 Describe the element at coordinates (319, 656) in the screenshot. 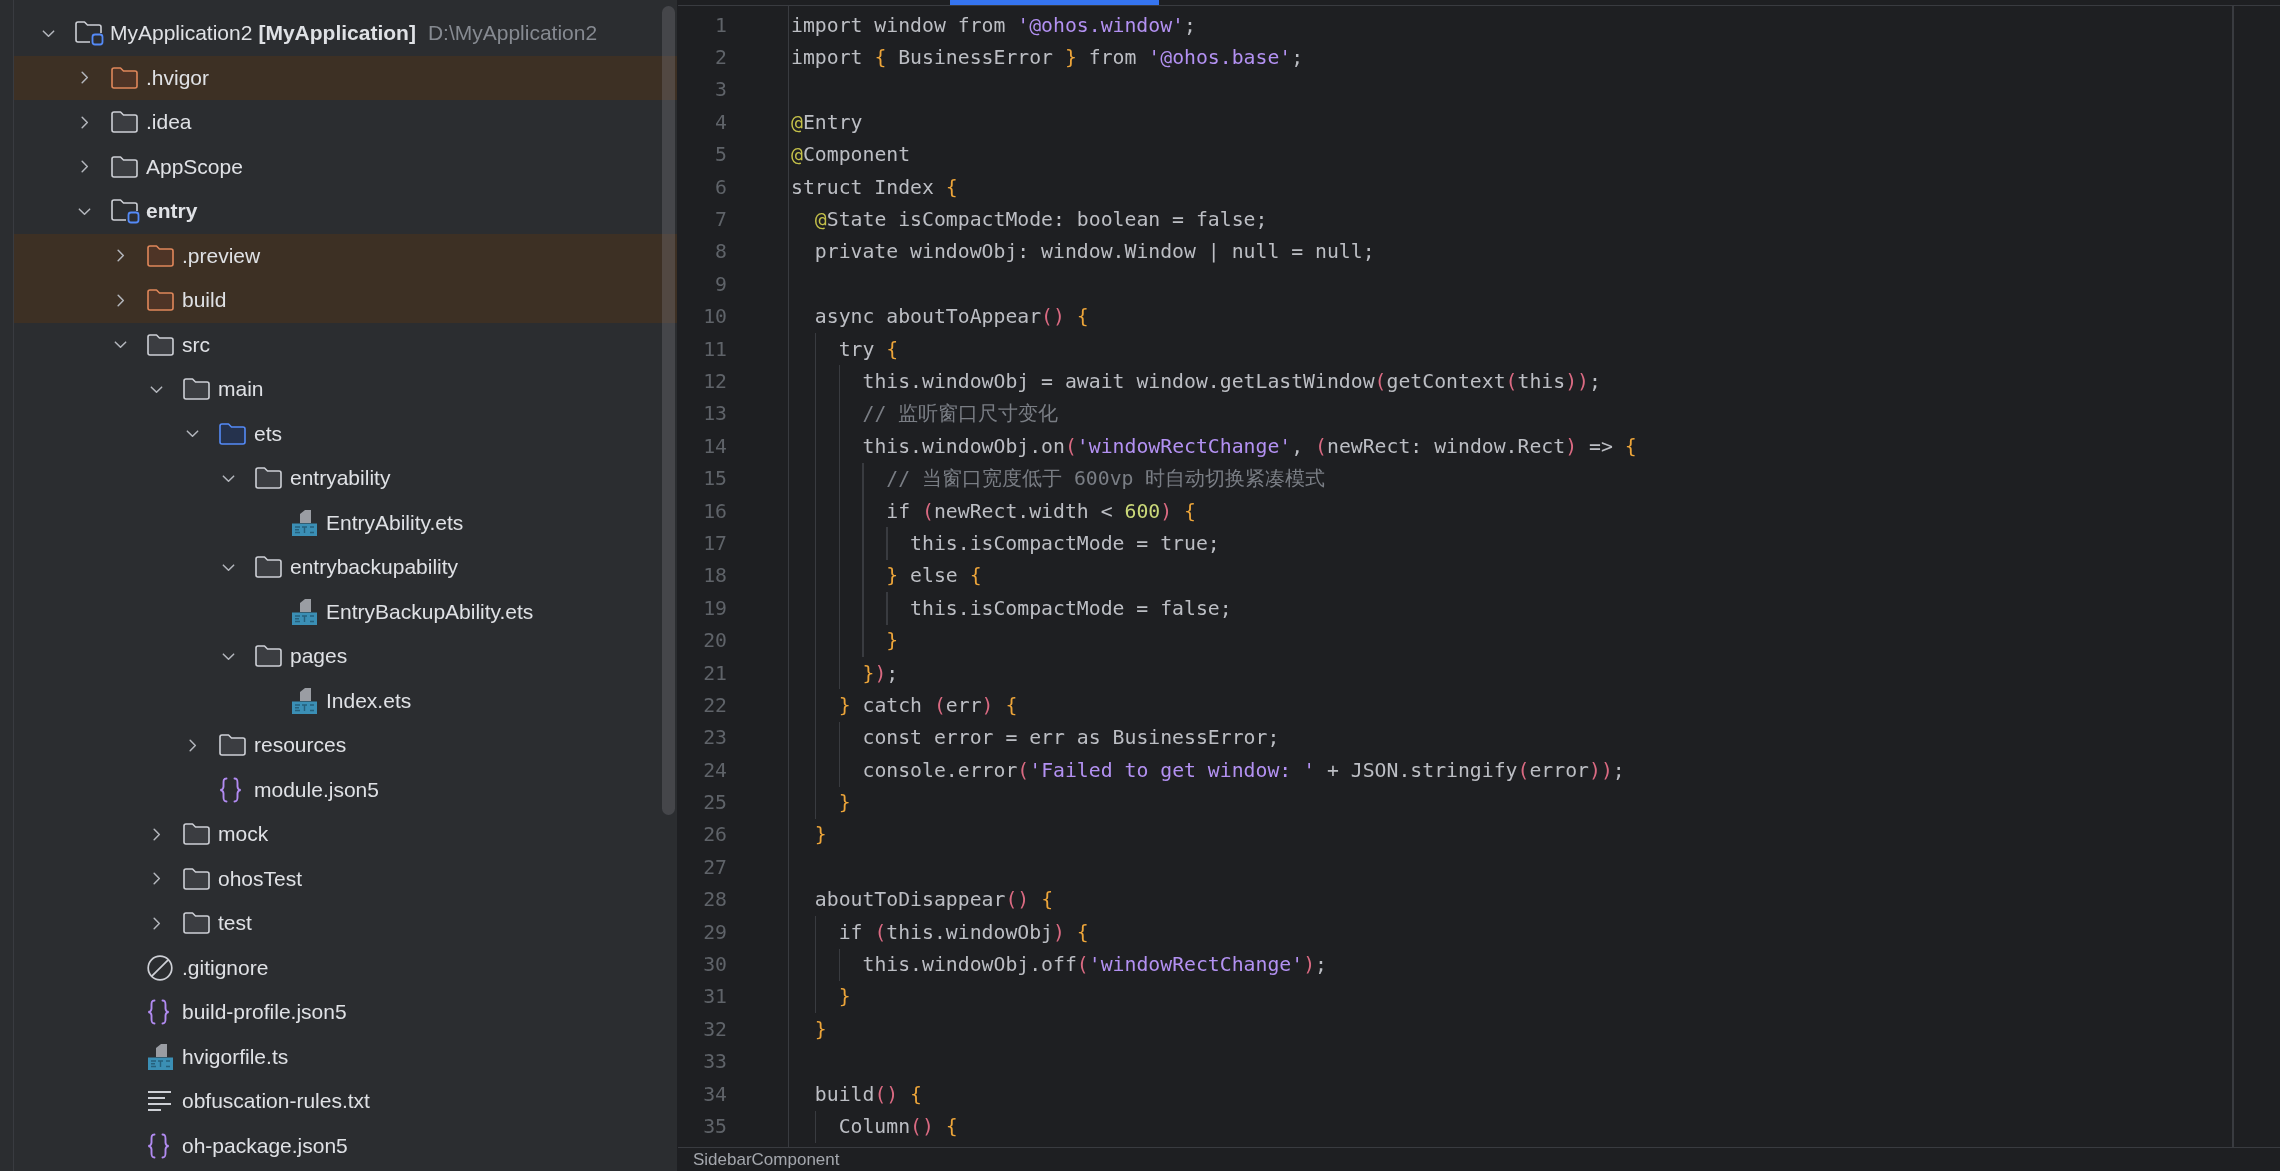

I see `folder-label: pages` at that location.